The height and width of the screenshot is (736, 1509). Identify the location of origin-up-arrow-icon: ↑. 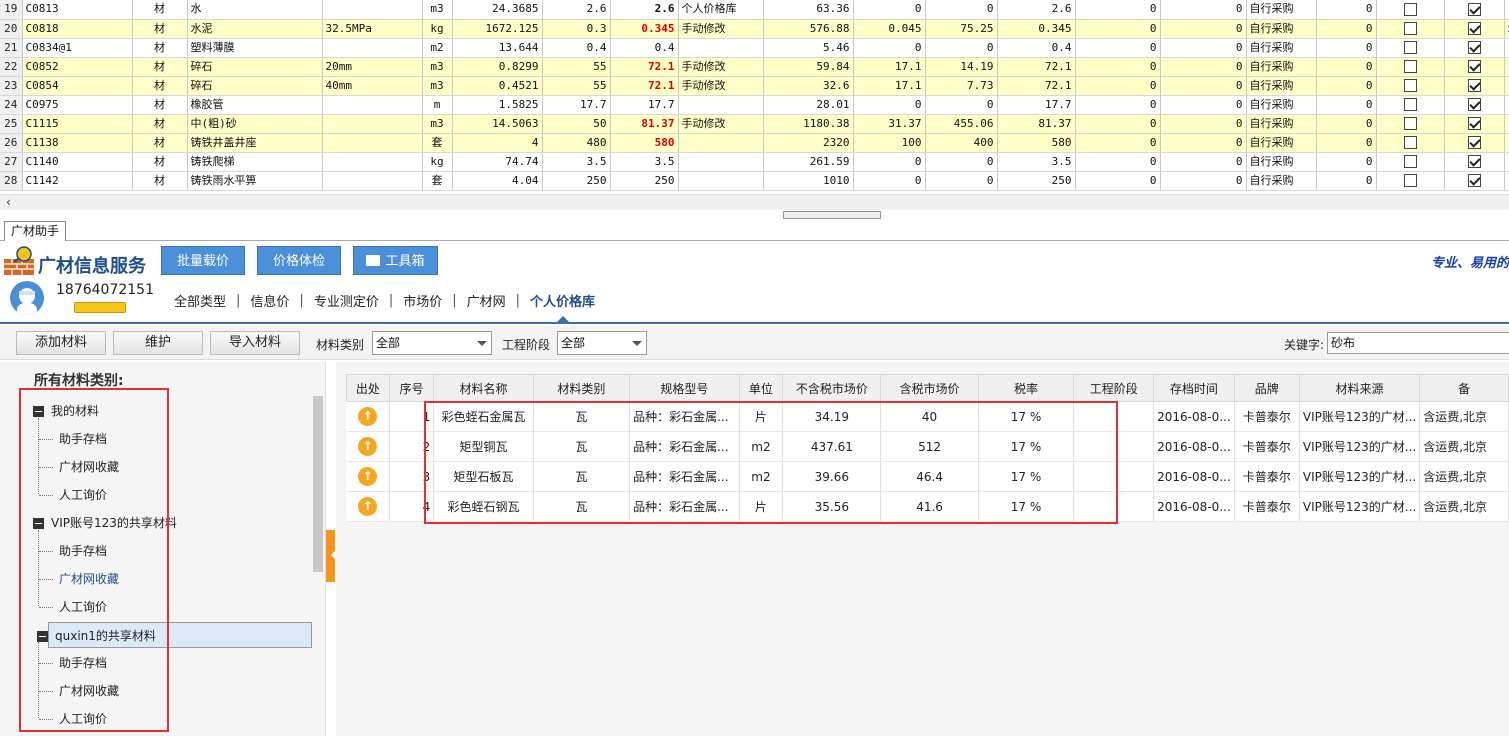
(368, 476).